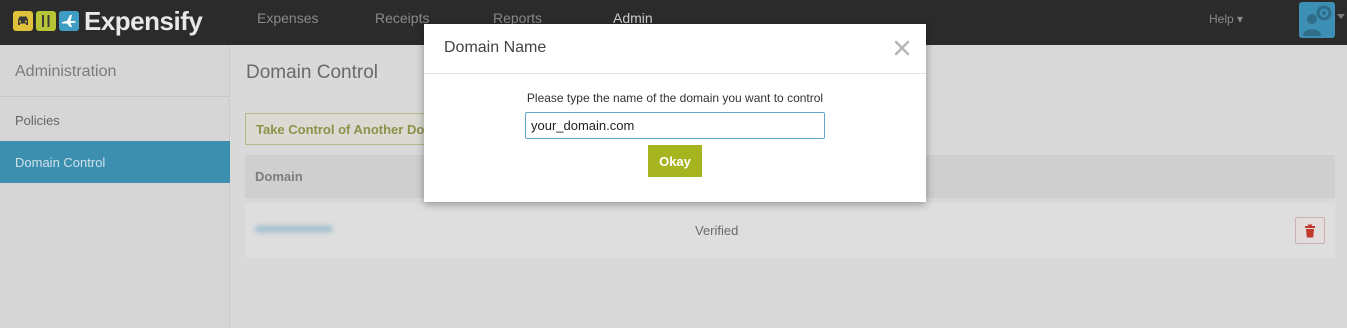 This screenshot has height=328, width=1347. What do you see at coordinates (675, 125) in the screenshot?
I see `domain-name-input` at bounding box center [675, 125].